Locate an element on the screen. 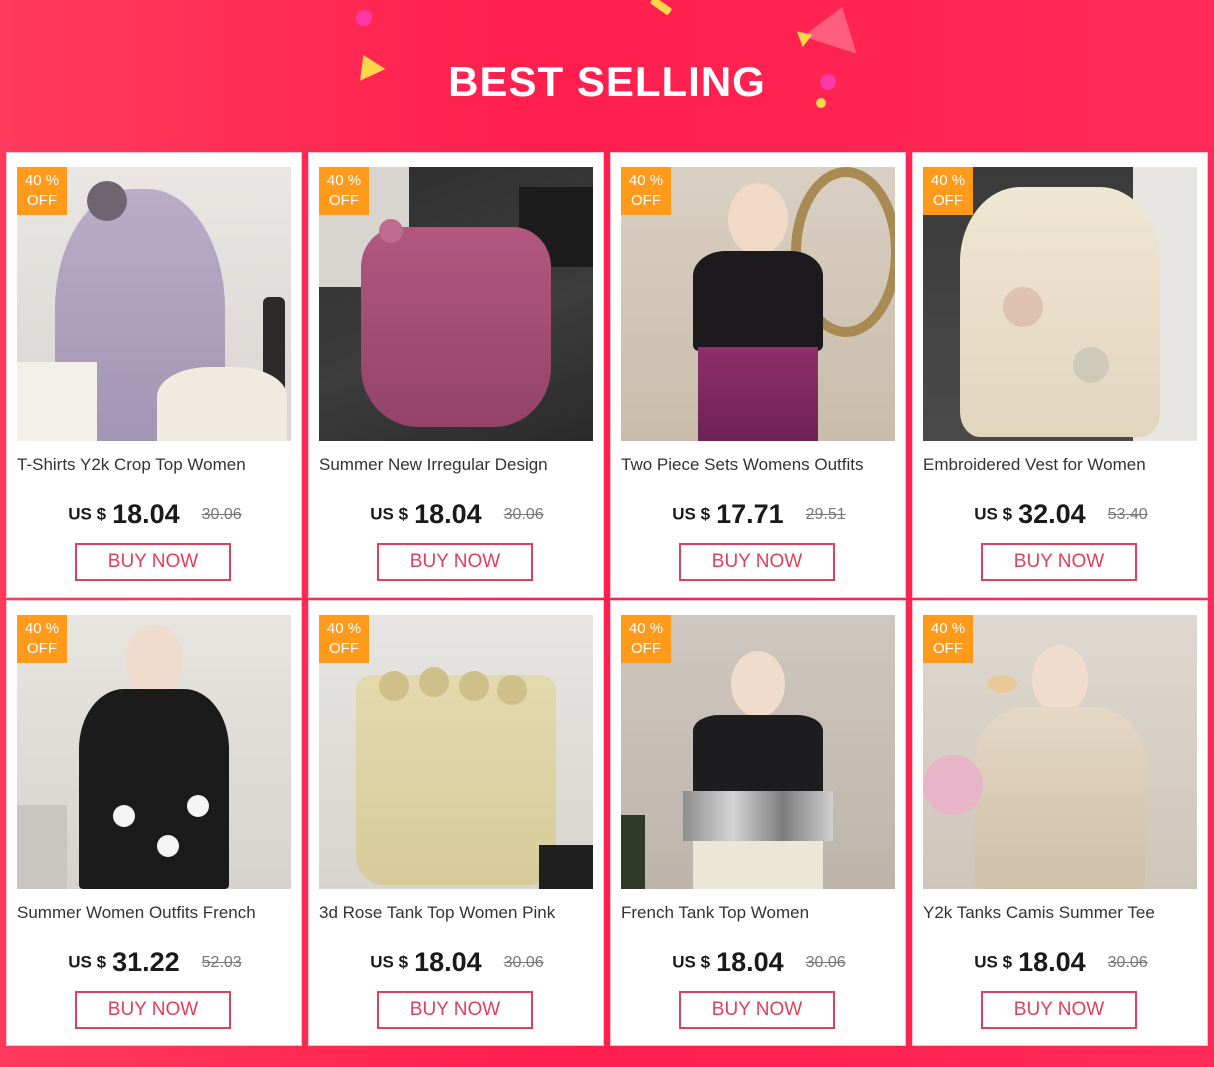  product-title: Summer New Irregular Design is located at coordinates (459, 465).